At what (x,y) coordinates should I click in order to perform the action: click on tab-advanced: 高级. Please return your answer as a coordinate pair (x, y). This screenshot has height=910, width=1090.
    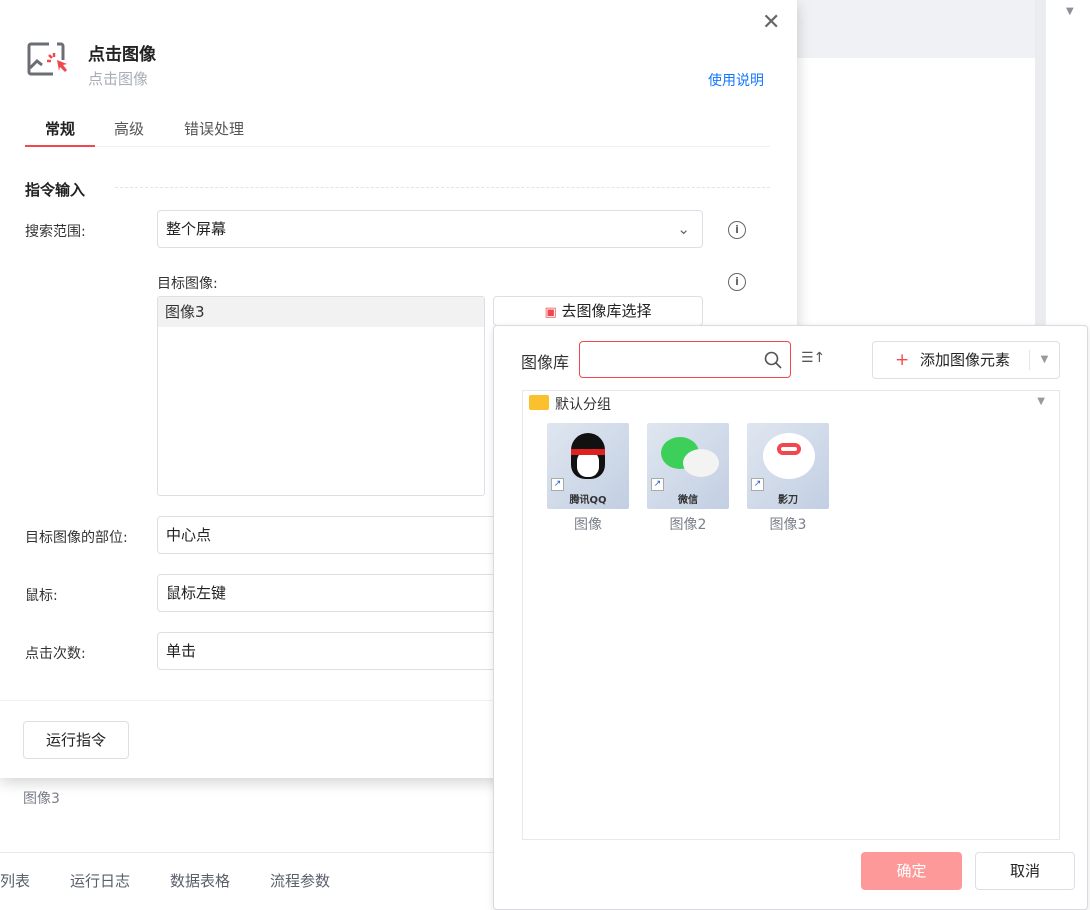
    Looking at the image, I should click on (129, 132).